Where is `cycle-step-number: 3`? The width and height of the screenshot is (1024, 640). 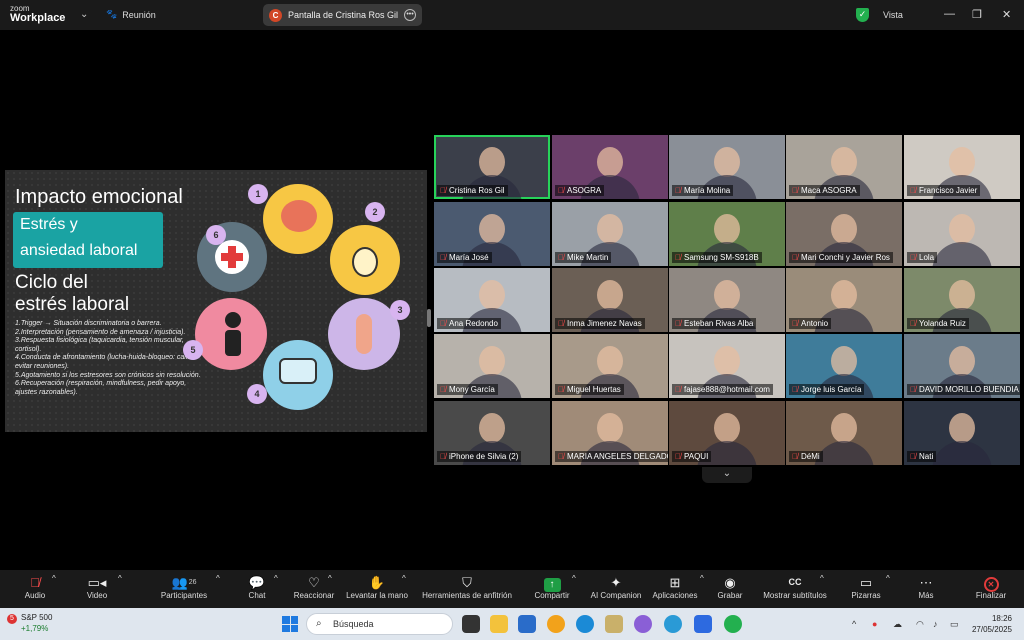 cycle-step-number: 3 is located at coordinates (400, 310).